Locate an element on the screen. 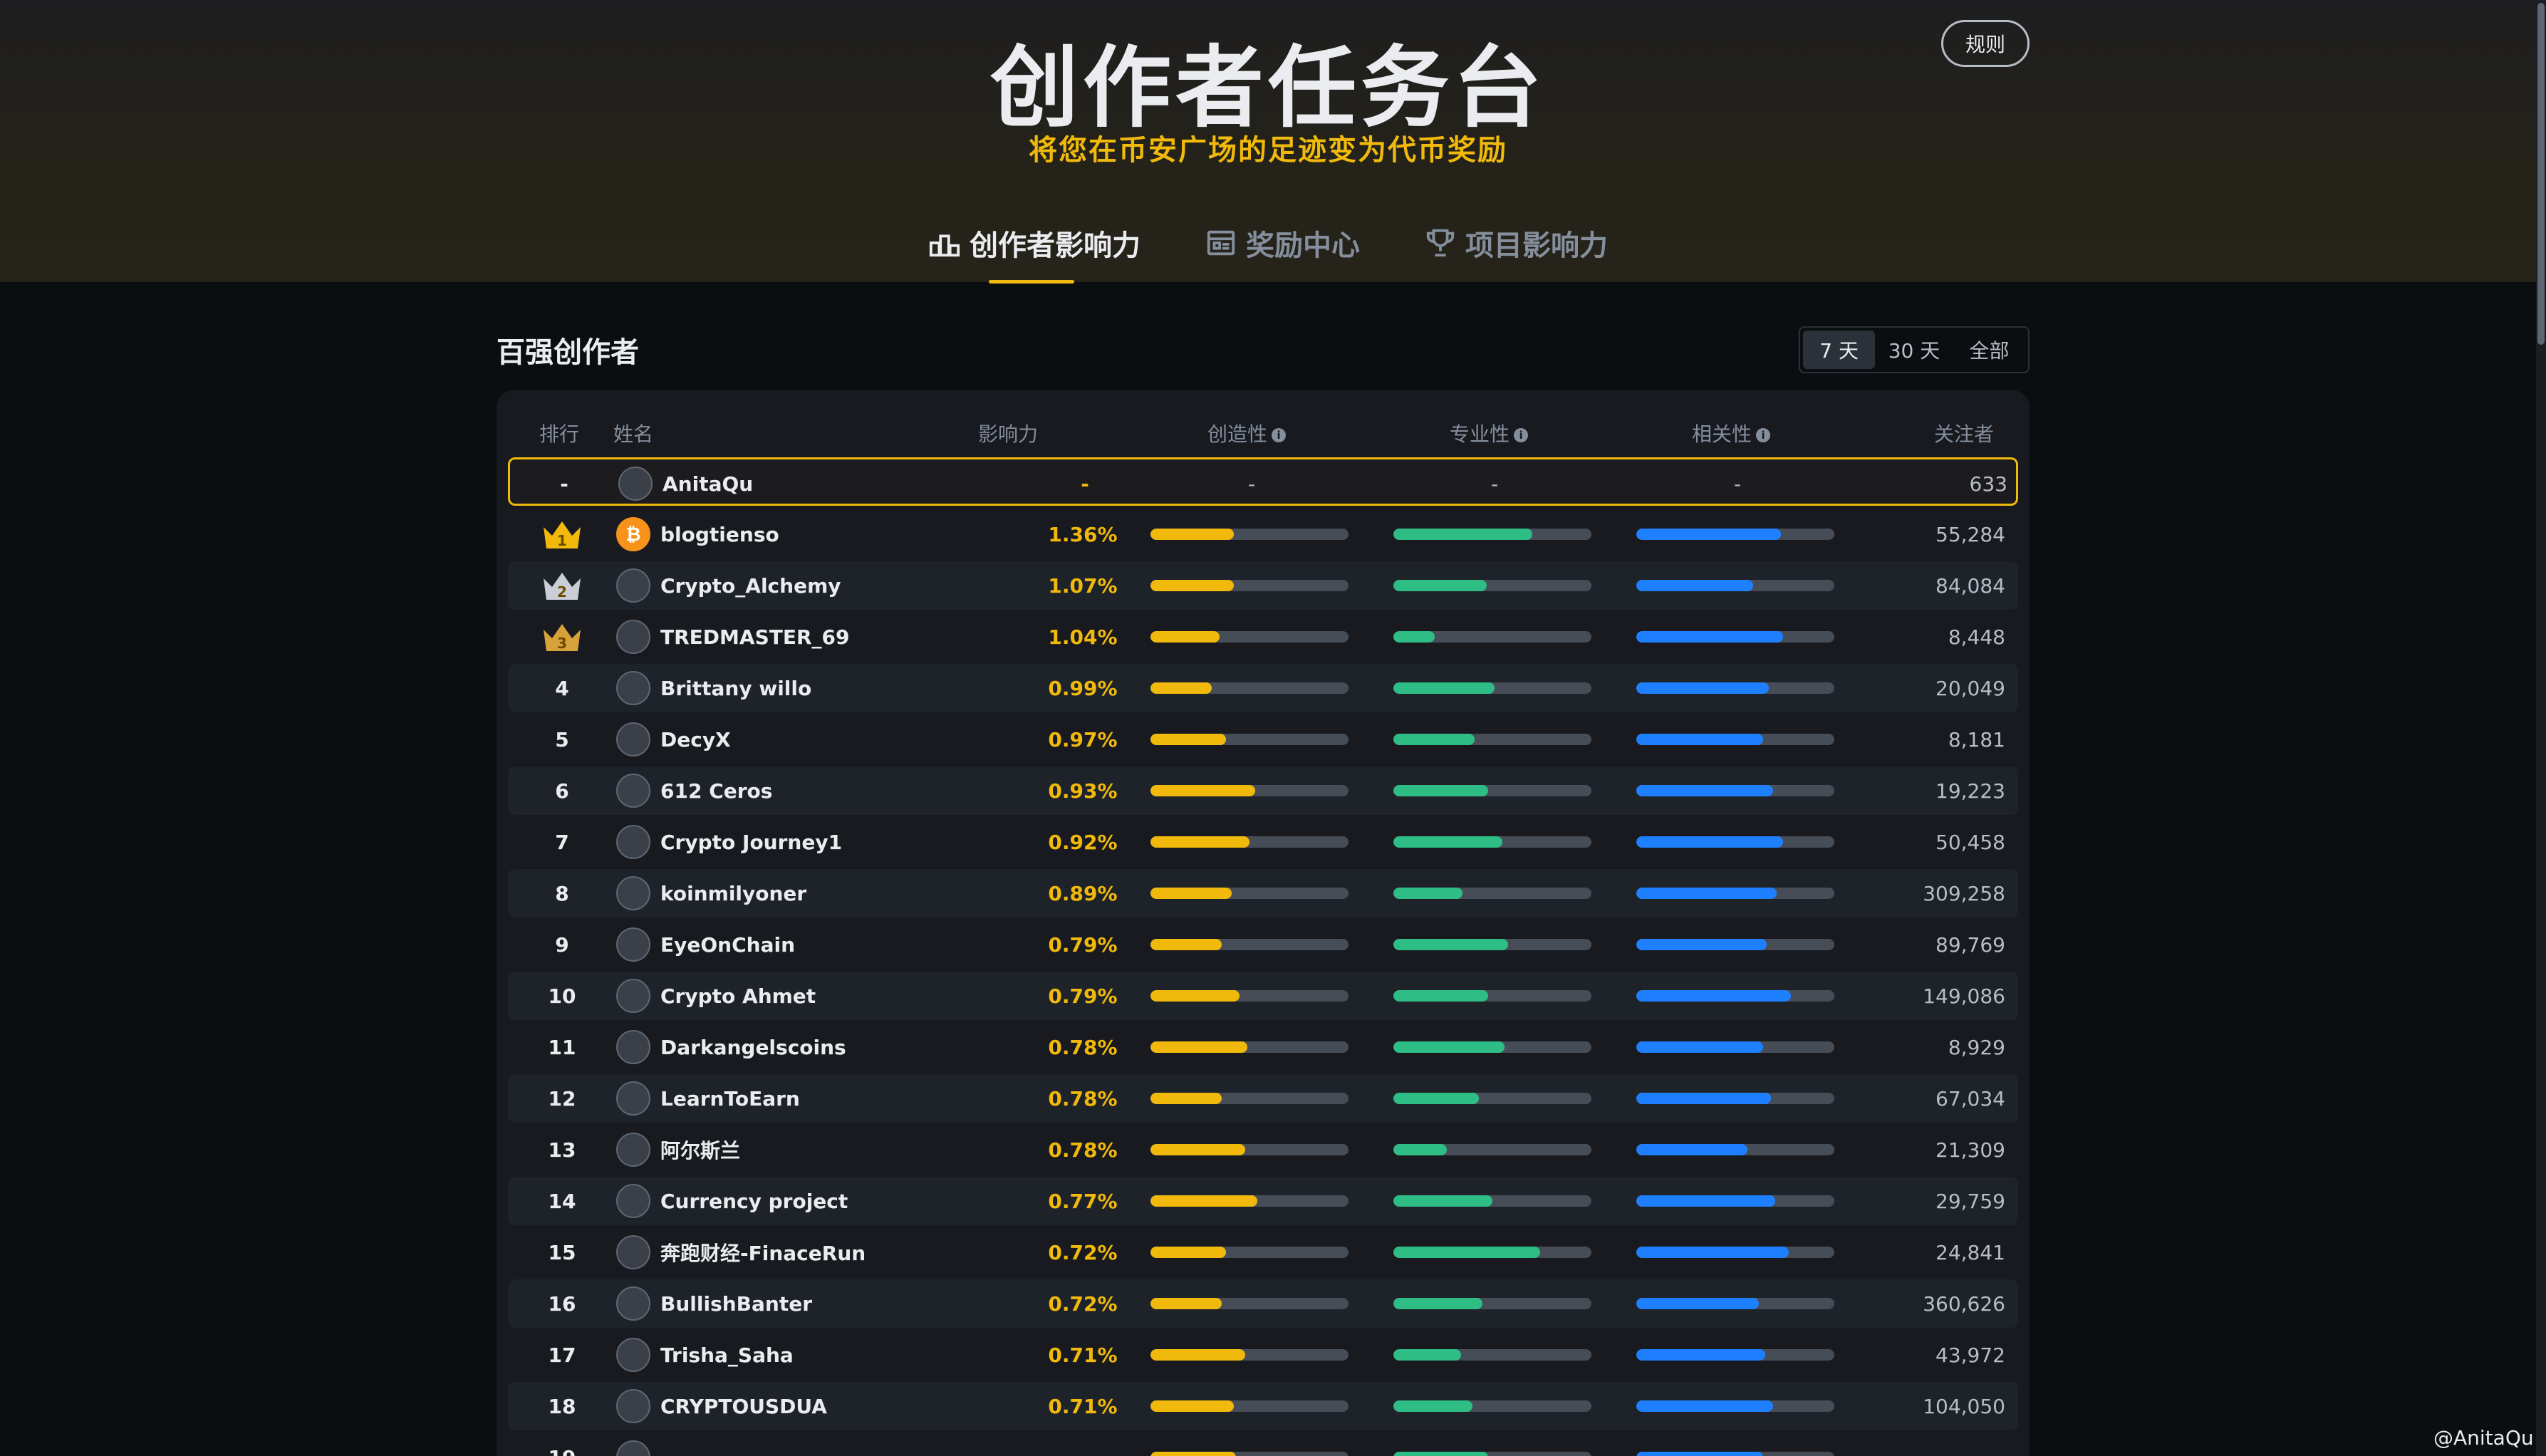 The height and width of the screenshot is (1456, 2546). table-row: 4 Brittany willo 0.99% 20,049 is located at coordinates (1263, 688).